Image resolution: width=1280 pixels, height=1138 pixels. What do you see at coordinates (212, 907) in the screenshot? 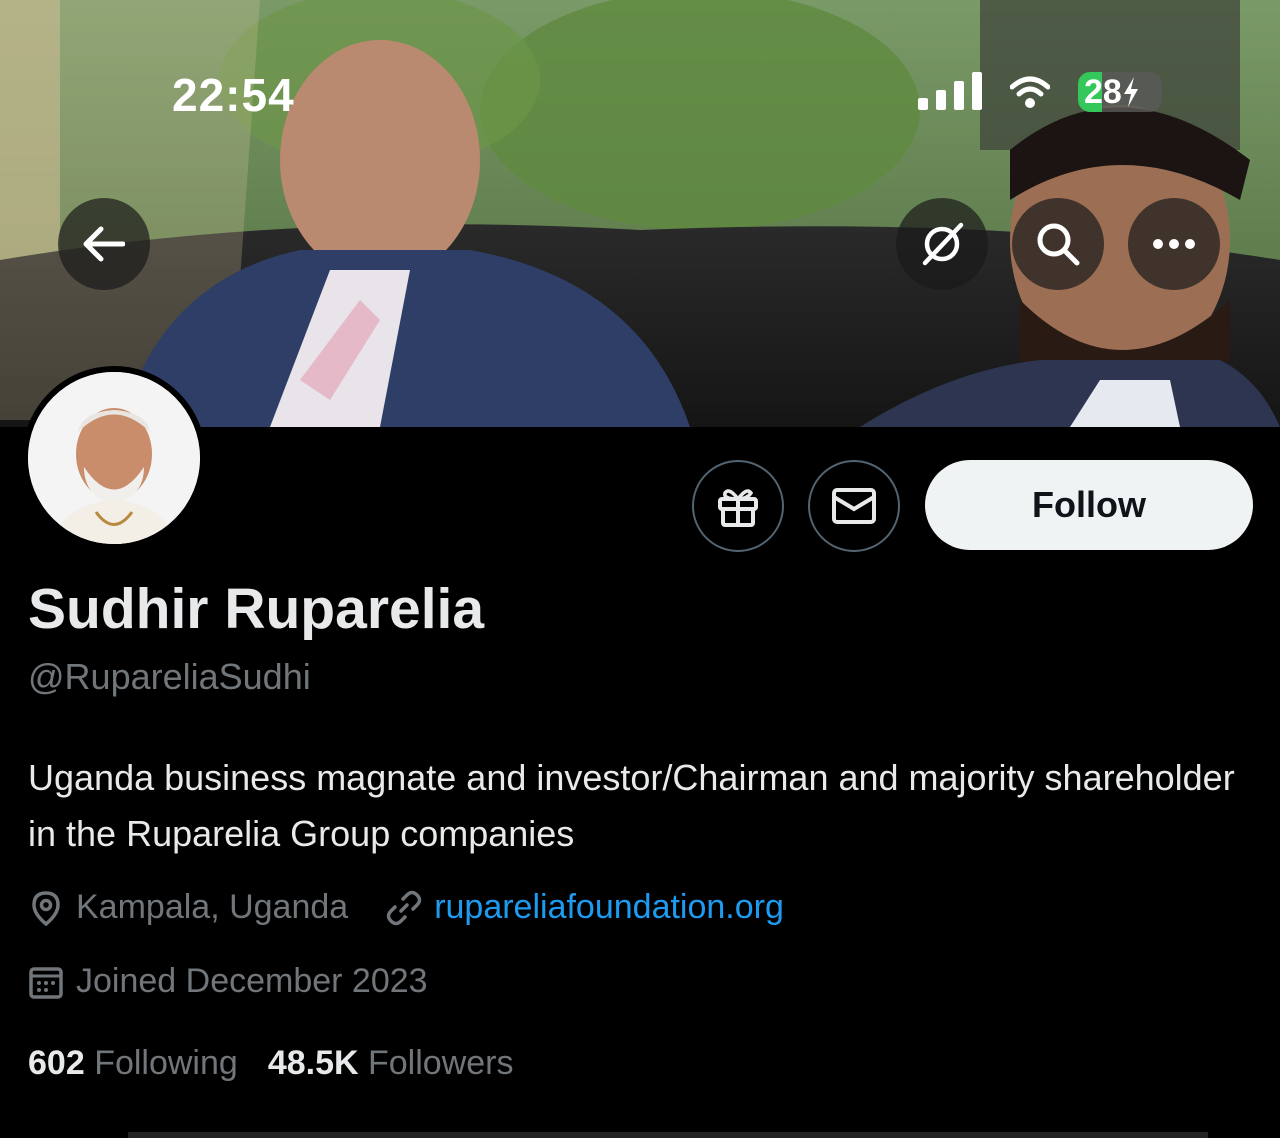
I see `profile-location: Kampala, Uganda` at bounding box center [212, 907].